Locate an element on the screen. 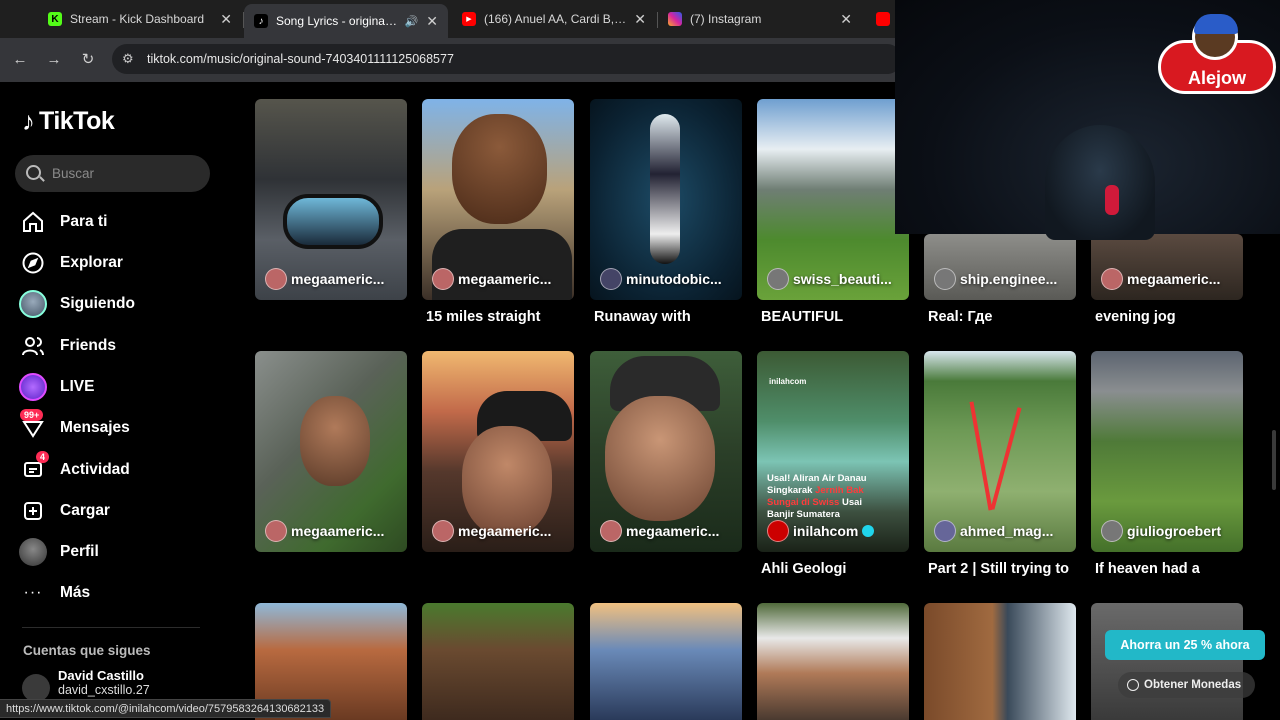  sidebar-divider is located at coordinates (111, 627).